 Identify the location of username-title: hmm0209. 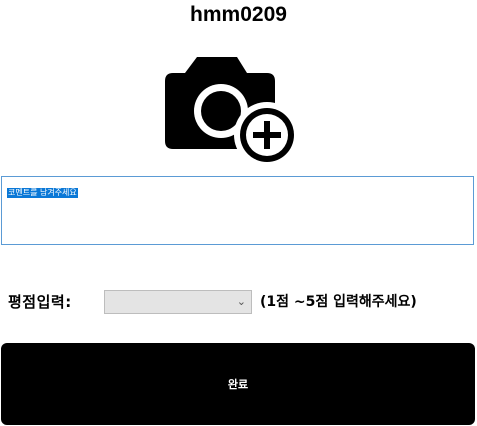
(238, 14).